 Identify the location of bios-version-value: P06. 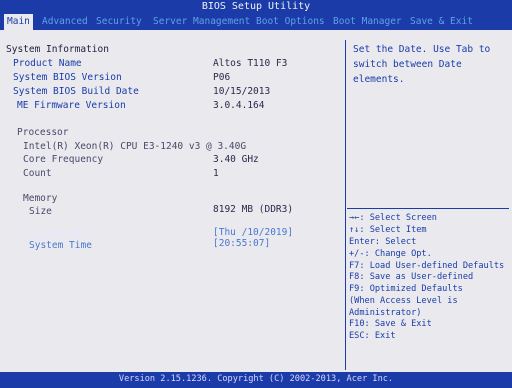
(222, 77).